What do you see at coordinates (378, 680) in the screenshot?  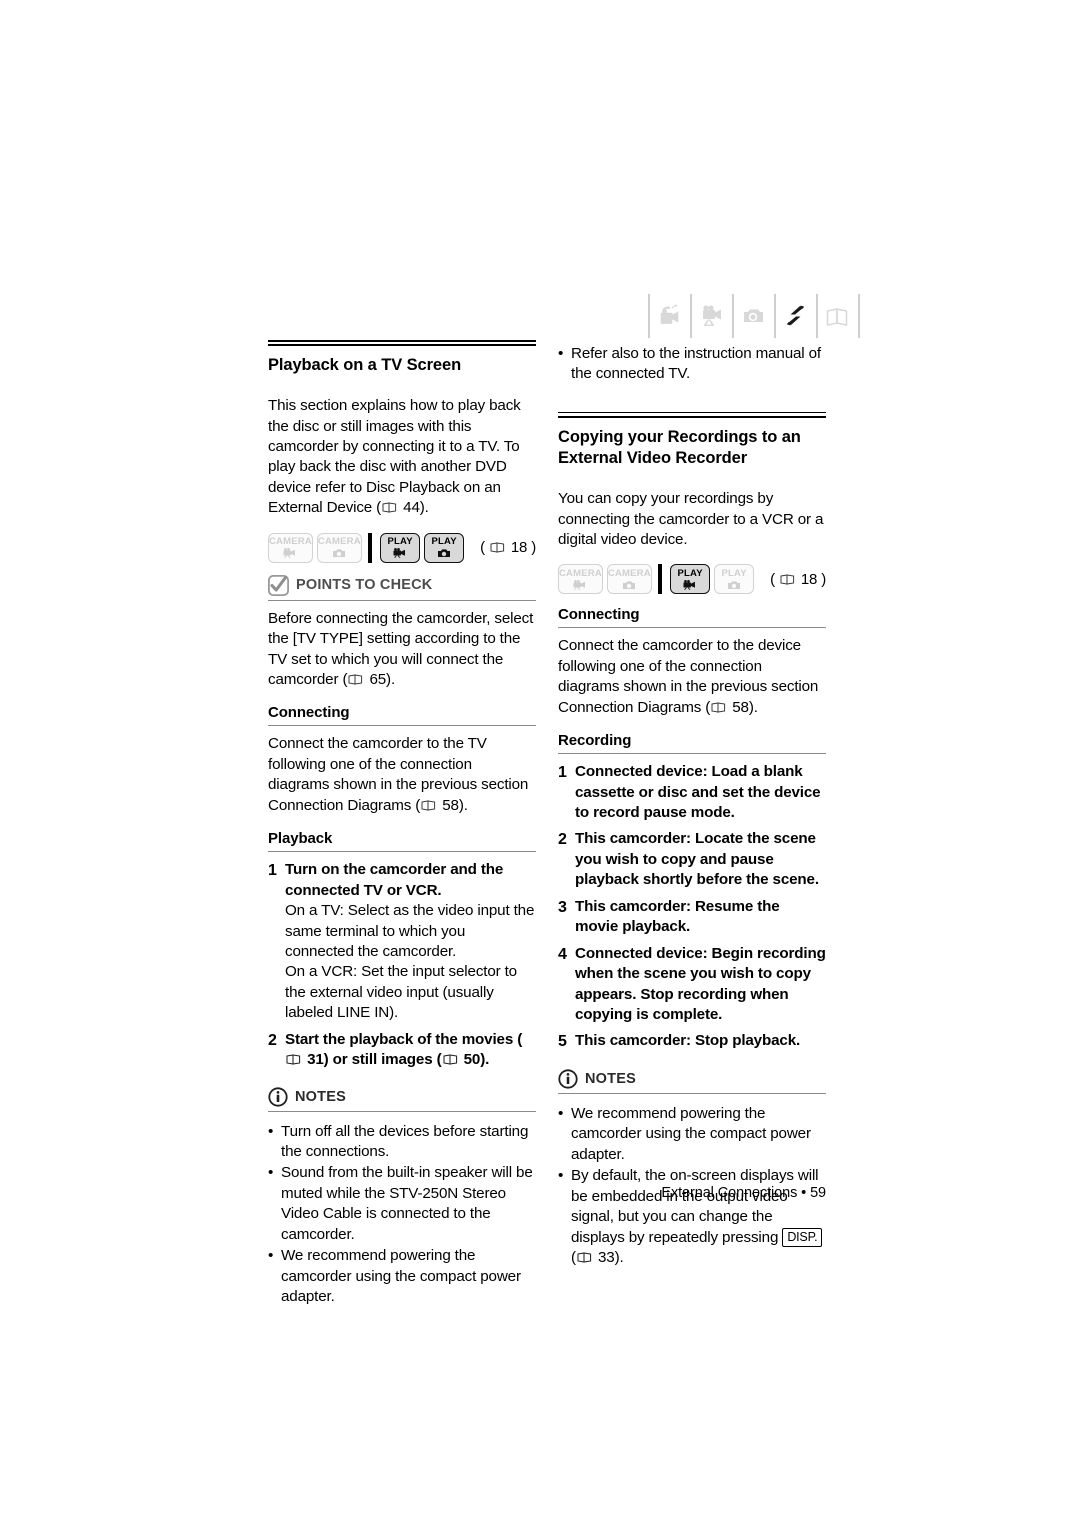 I see `page-ref-65: 65` at bounding box center [378, 680].